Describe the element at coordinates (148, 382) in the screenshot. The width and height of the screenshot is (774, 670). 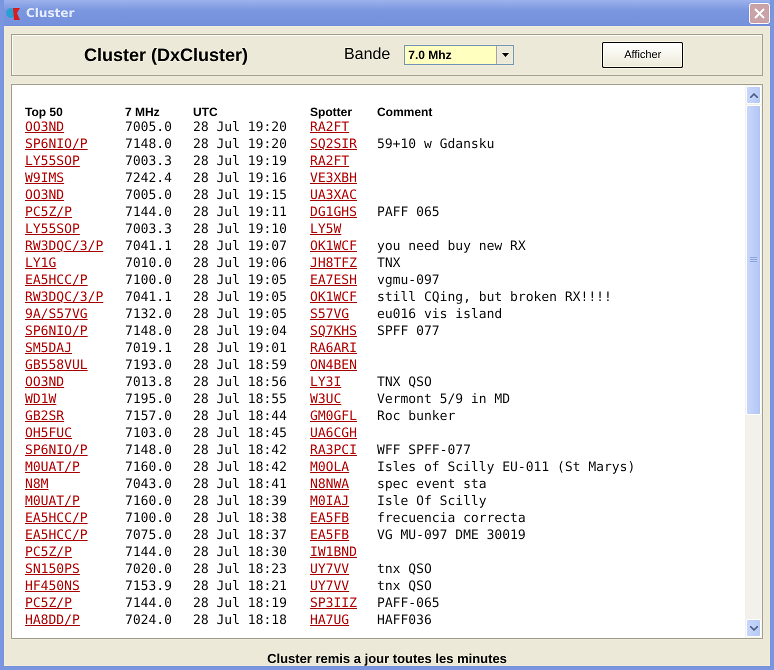
I see `frequency-cell: 7013.8` at that location.